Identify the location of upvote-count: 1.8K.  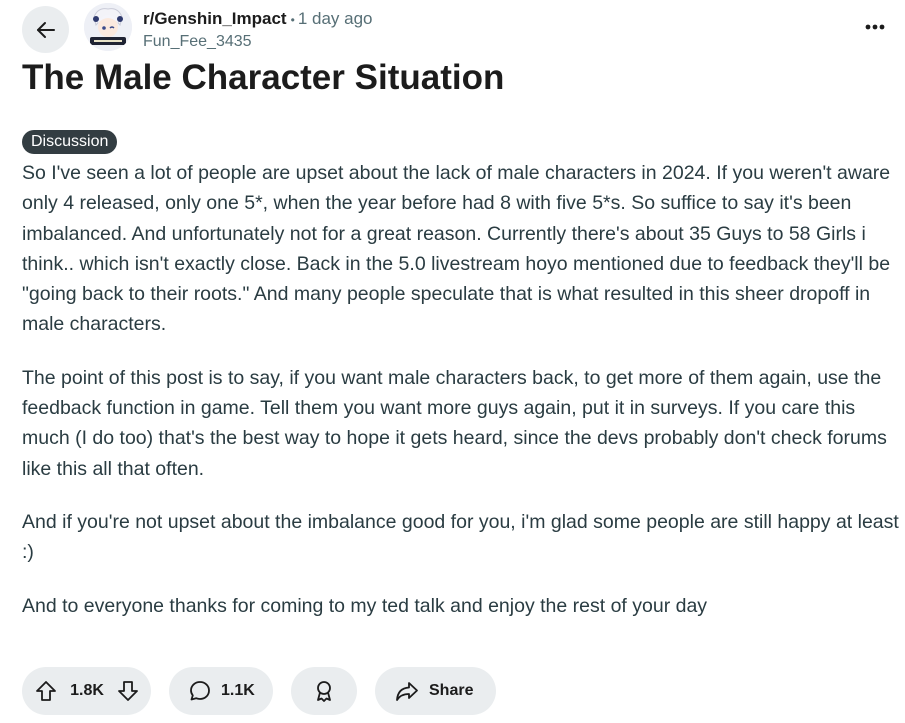
(87, 690).